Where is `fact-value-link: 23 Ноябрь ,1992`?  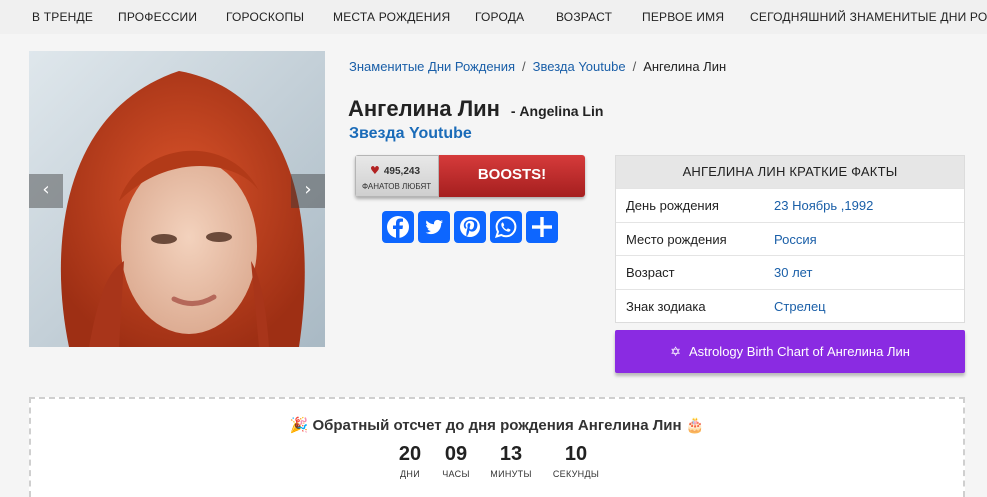 fact-value-link: 23 Ноябрь ,1992 is located at coordinates (823, 205).